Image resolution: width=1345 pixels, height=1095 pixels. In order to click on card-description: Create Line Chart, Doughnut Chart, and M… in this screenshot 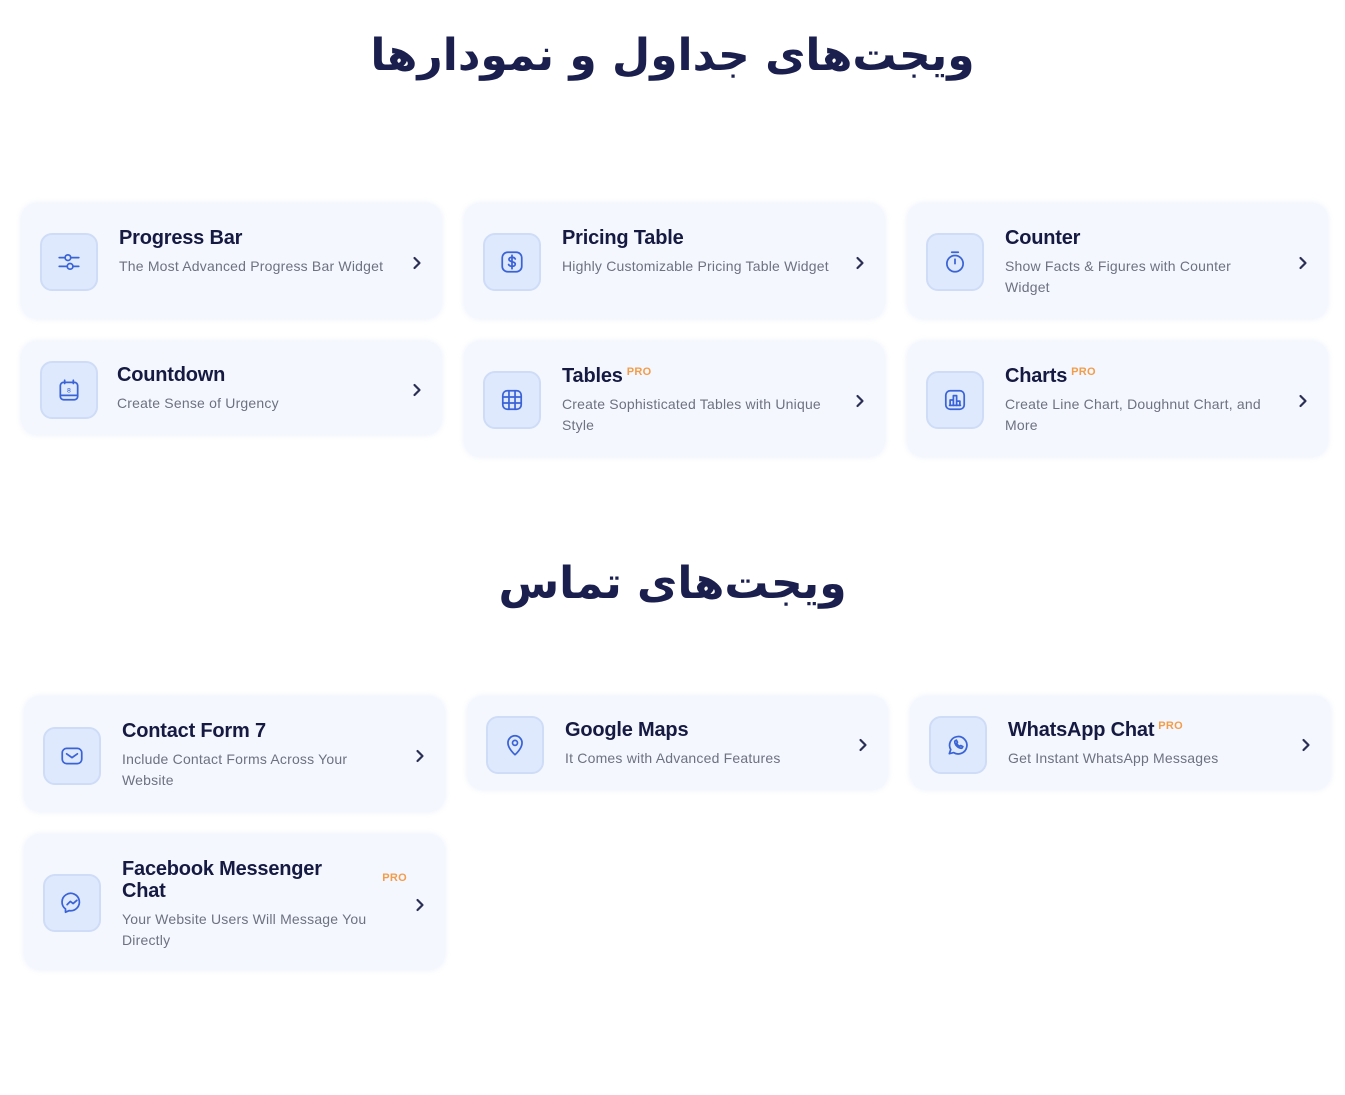, I will do `click(1133, 414)`.